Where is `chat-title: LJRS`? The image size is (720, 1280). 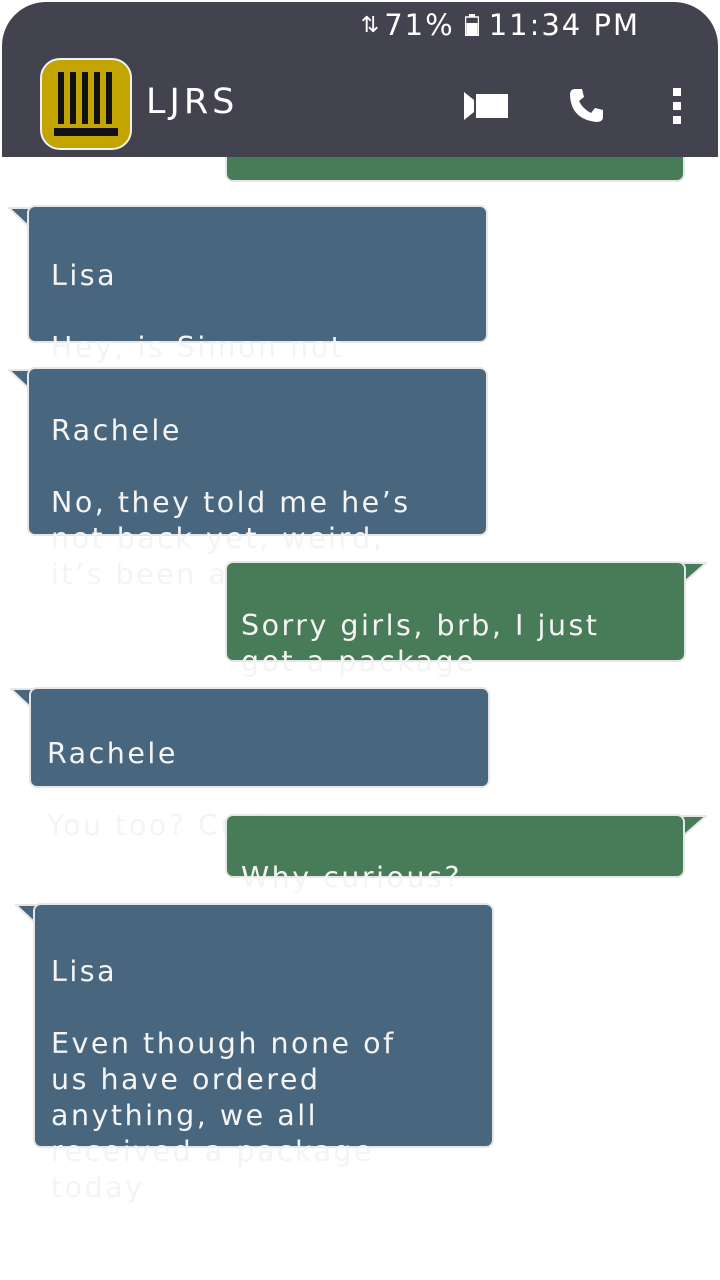
chat-title: LJRS is located at coordinates (192, 102).